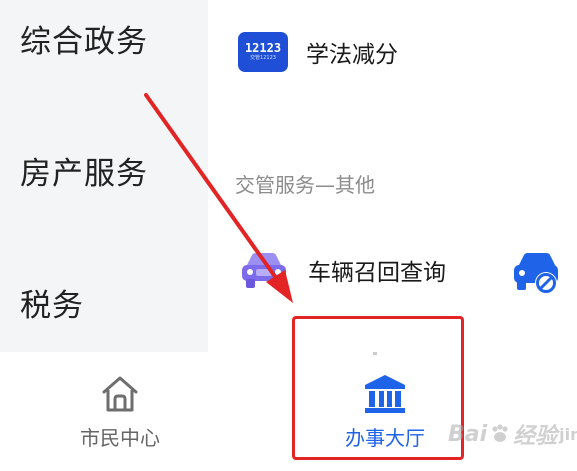  I want to click on section-title-traffic-other: 交管服务—其他, so click(305, 185).